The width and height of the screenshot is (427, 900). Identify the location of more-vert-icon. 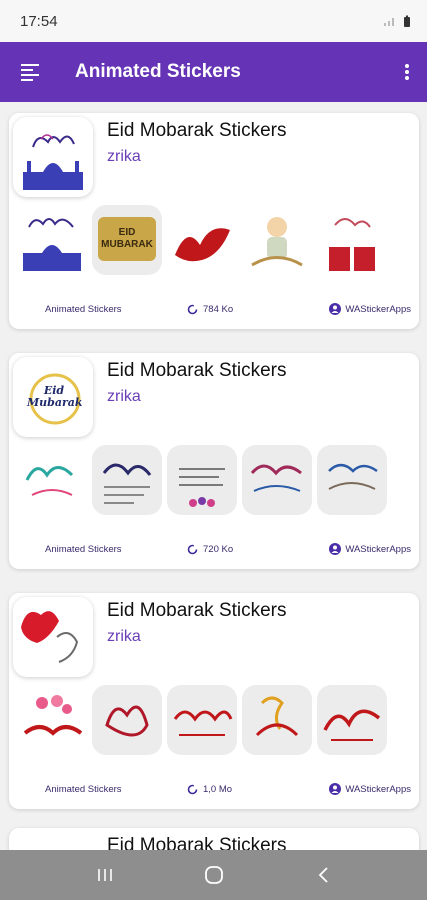
(407, 72).